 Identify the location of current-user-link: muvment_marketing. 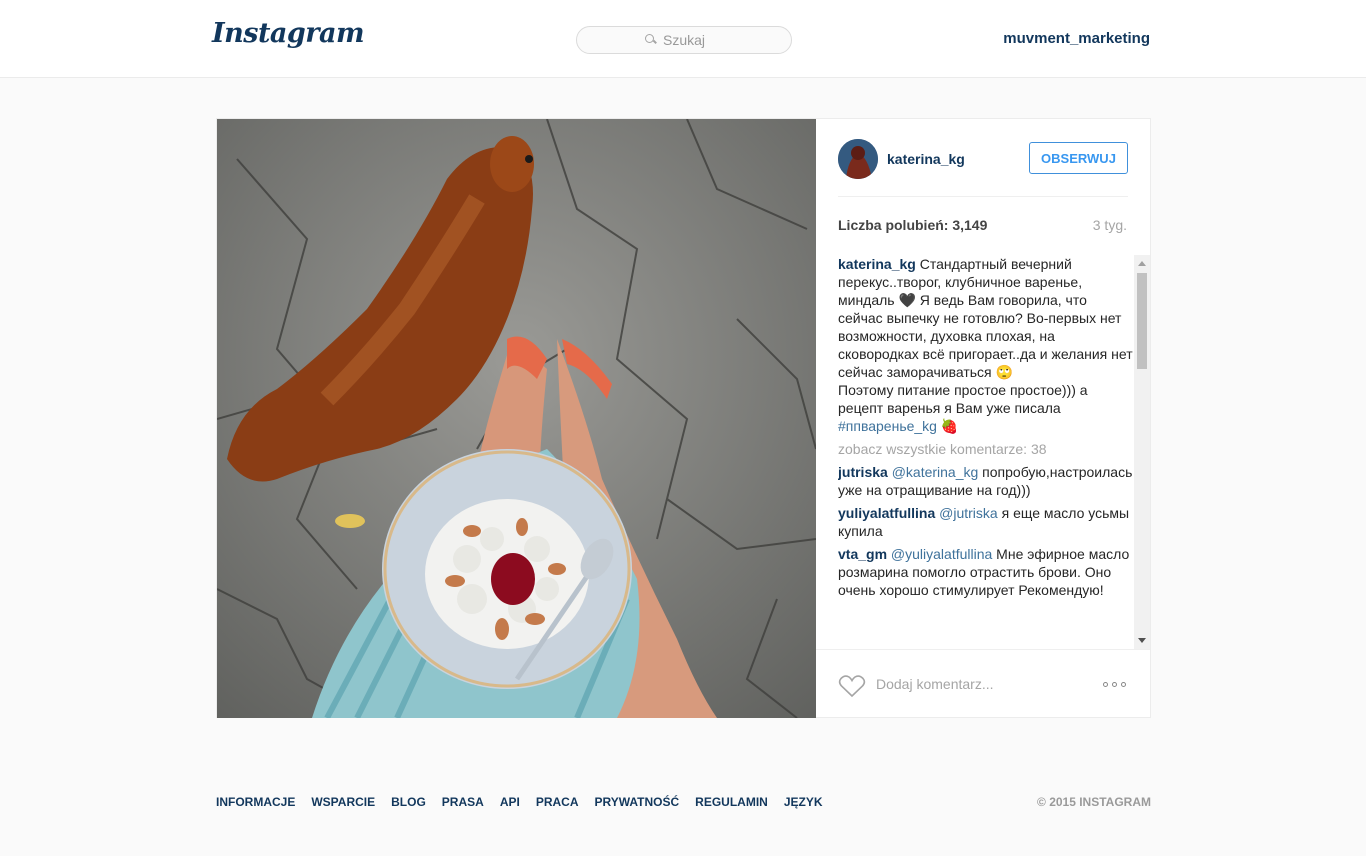
(1076, 38).